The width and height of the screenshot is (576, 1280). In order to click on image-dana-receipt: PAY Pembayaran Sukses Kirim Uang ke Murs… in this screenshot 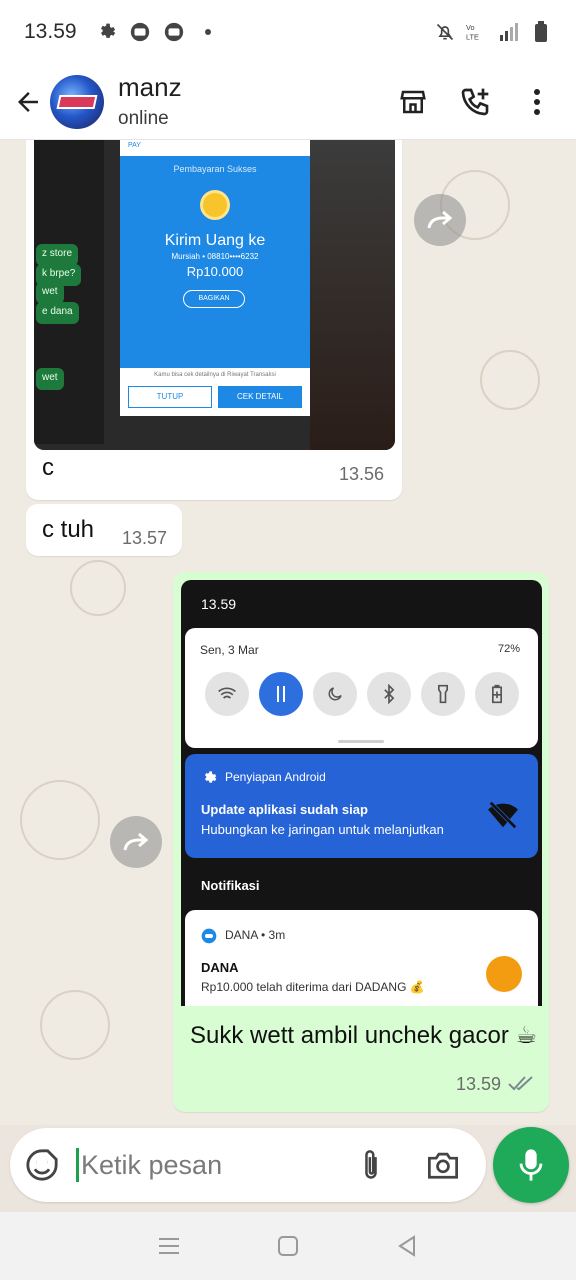, I will do `click(215, 278)`.